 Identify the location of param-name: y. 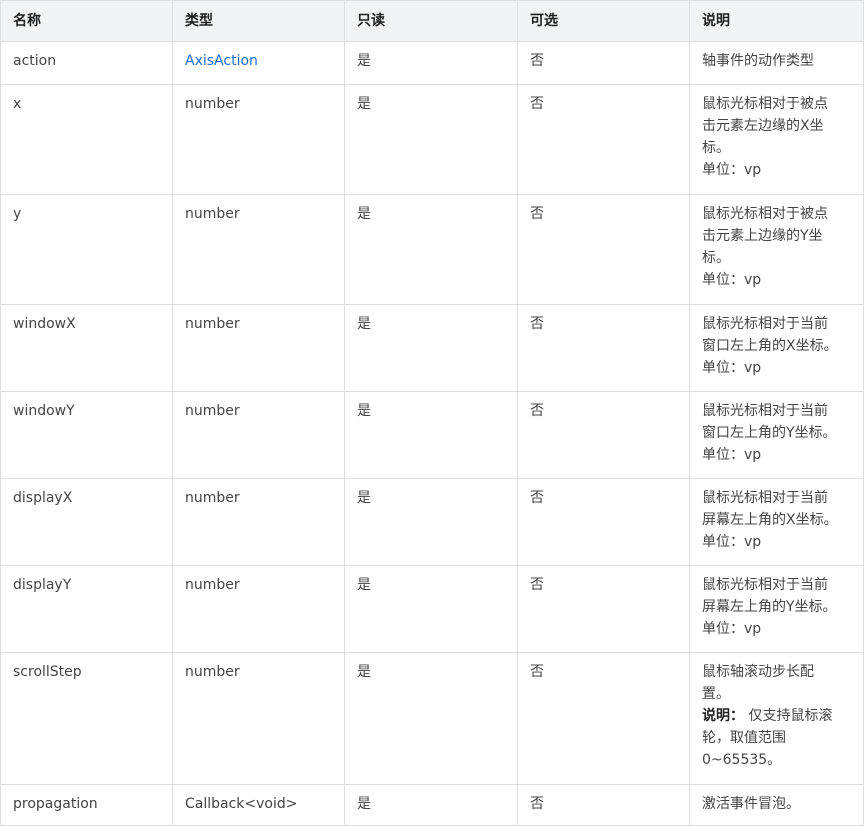
(86, 249).